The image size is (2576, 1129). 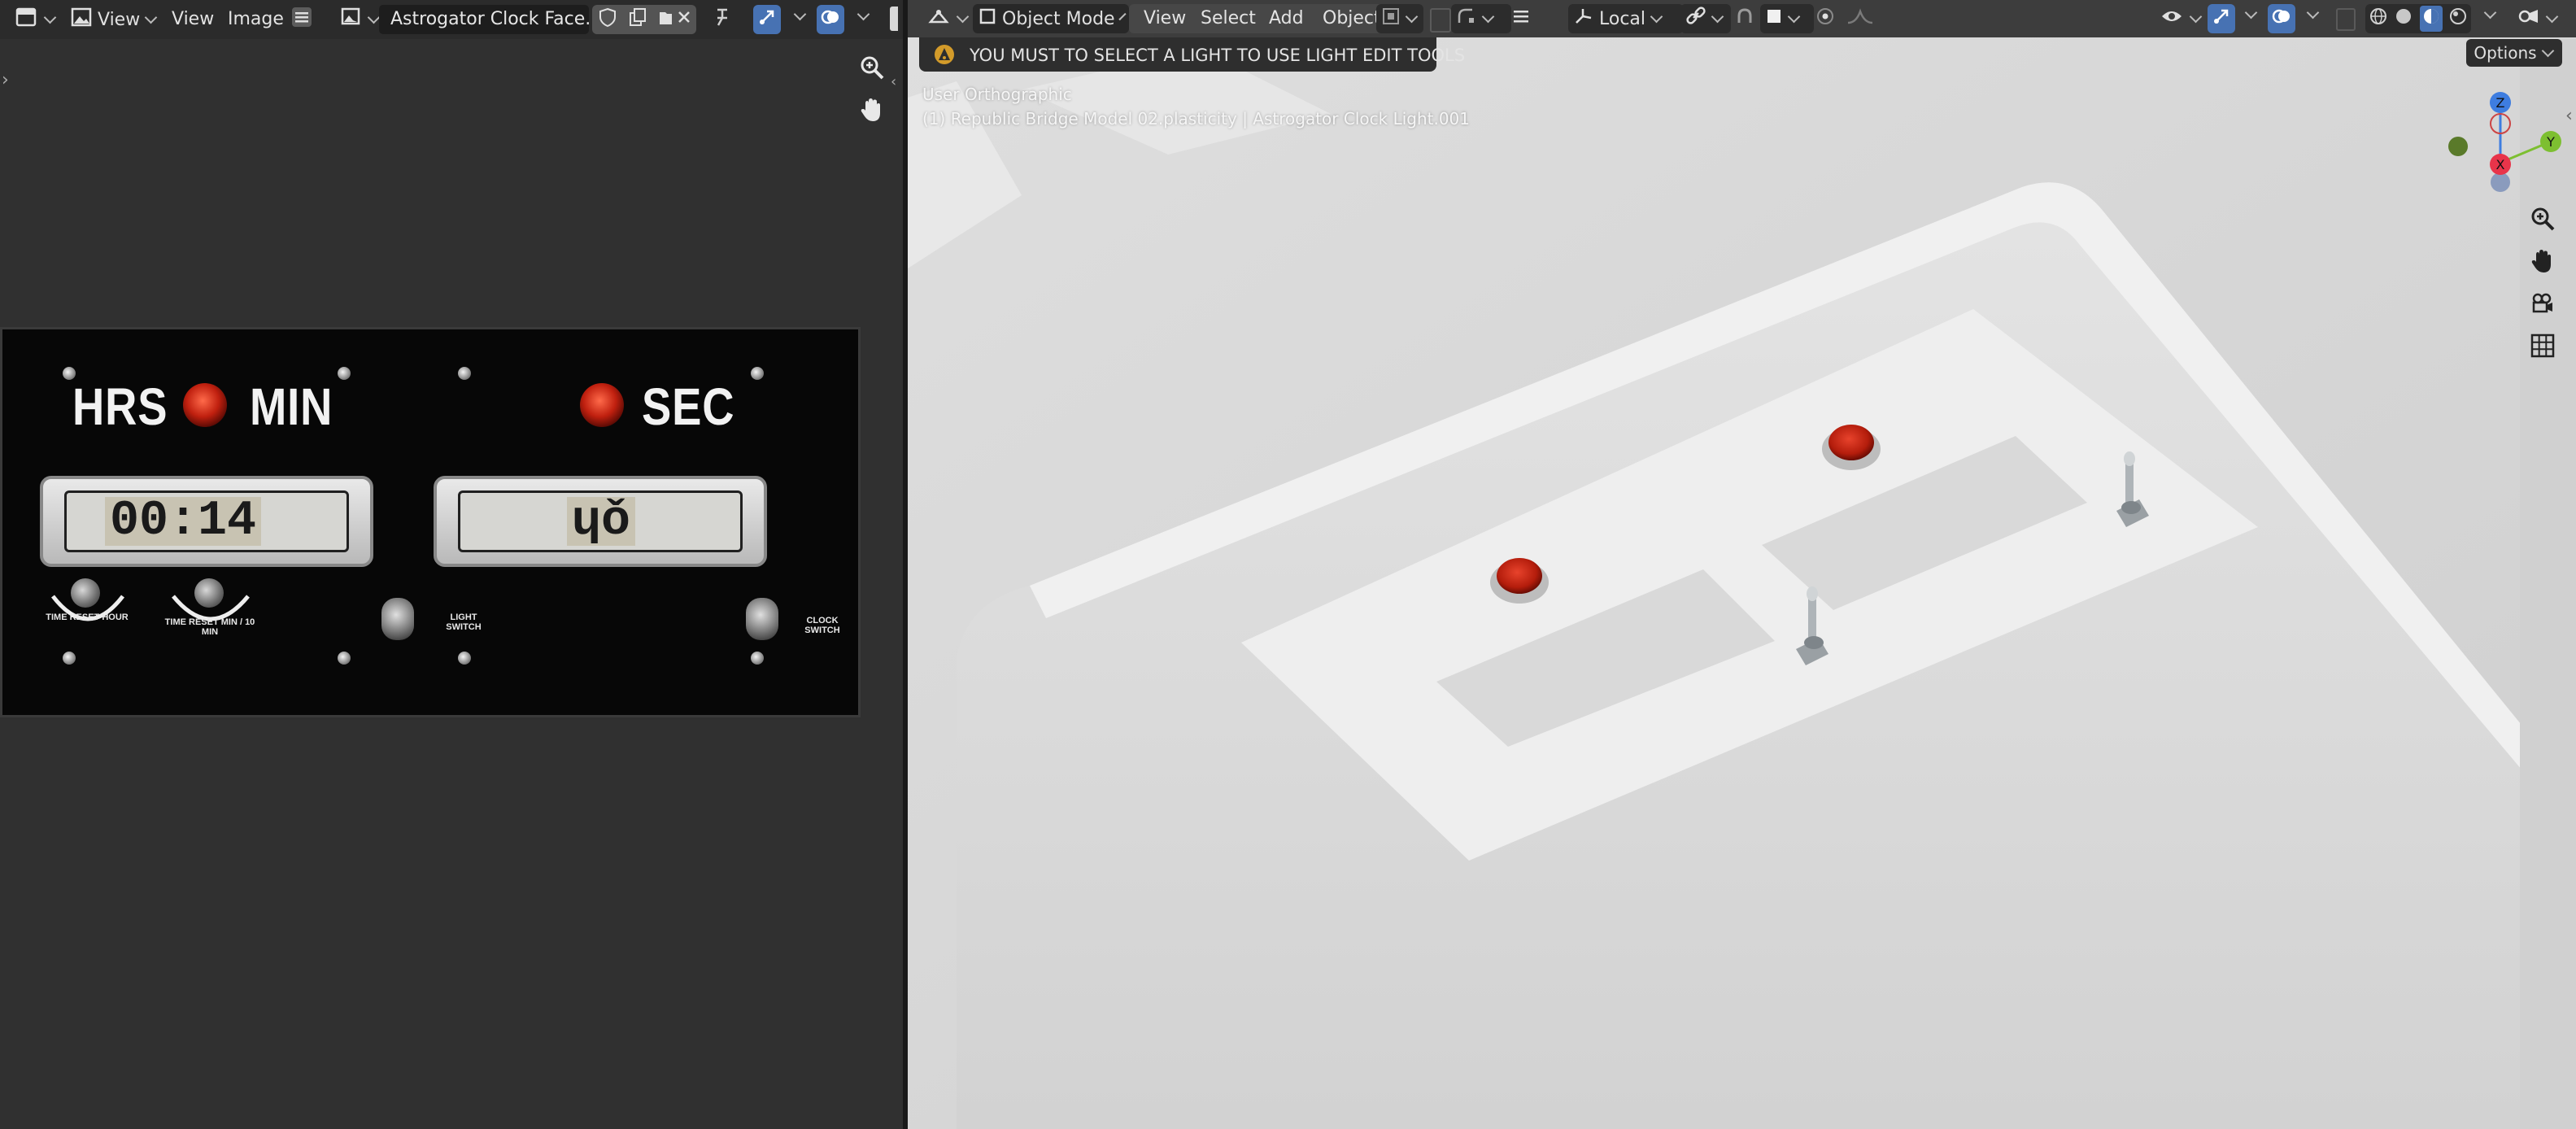 I want to click on falloff-dropdown, so click(x=1860, y=18).